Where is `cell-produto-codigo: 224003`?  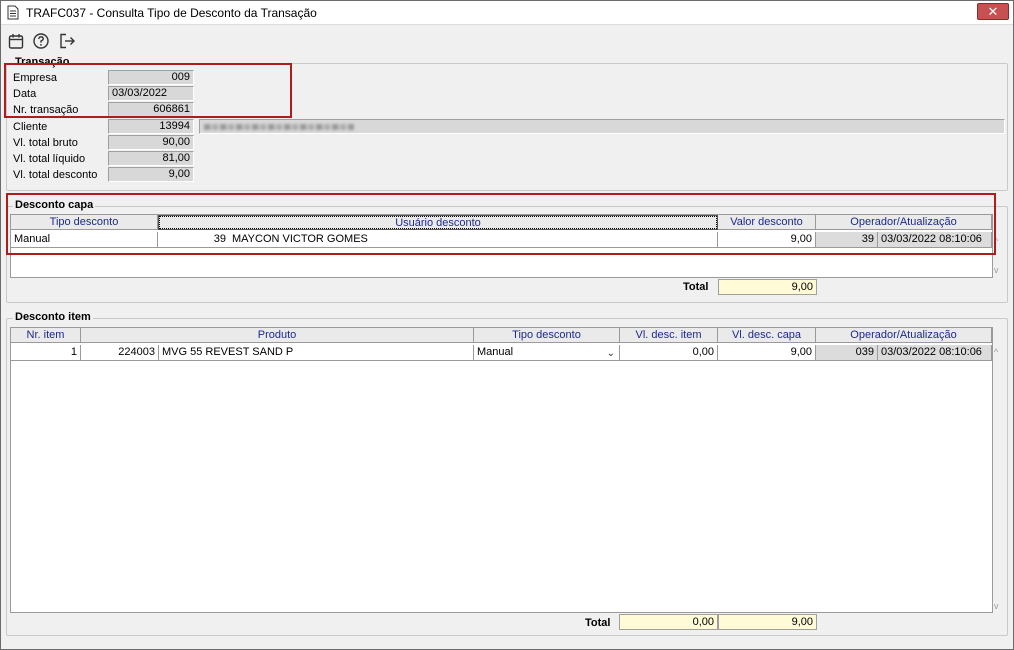
cell-produto-codigo: 224003 is located at coordinates (120, 353).